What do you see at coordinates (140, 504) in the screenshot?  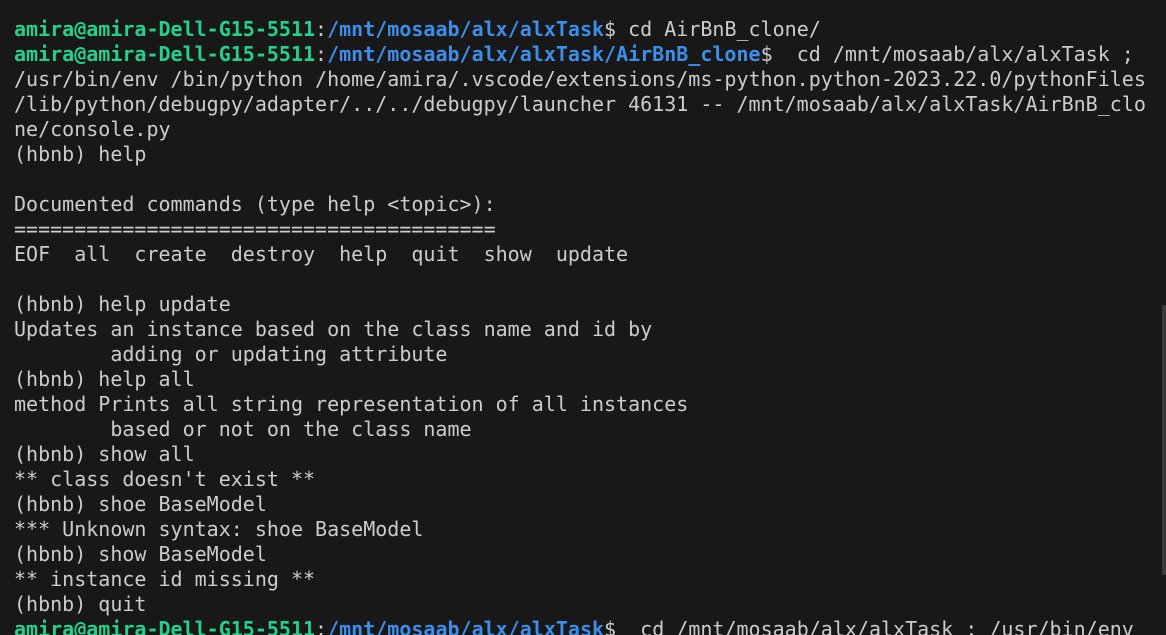 I see `output-line: (hbnb) shoe BaseModel` at bounding box center [140, 504].